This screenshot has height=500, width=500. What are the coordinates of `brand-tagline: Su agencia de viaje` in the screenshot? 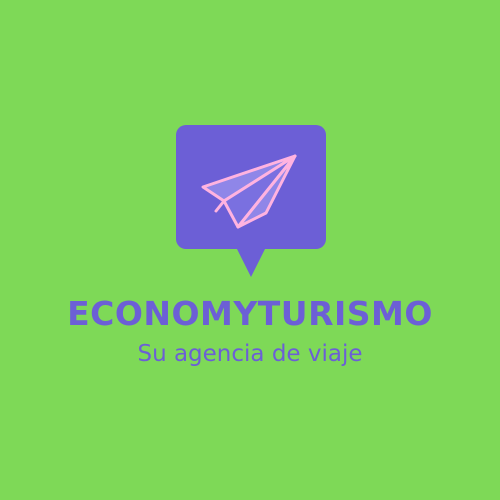 It's located at (250, 354).